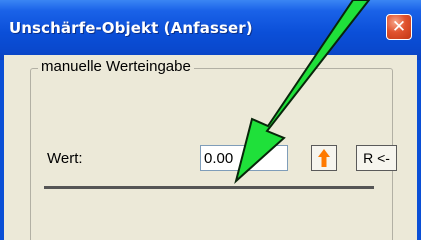  Describe the element at coordinates (209, 187) in the screenshot. I see `slider-track` at that location.